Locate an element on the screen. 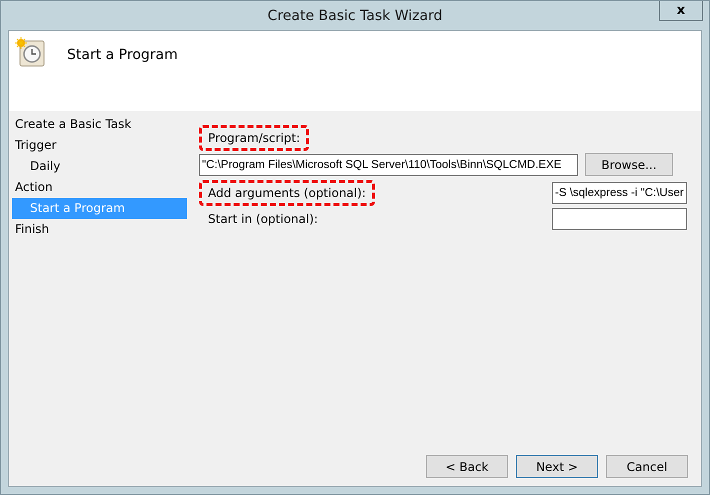  wizard-step: Daily is located at coordinates (99, 166).